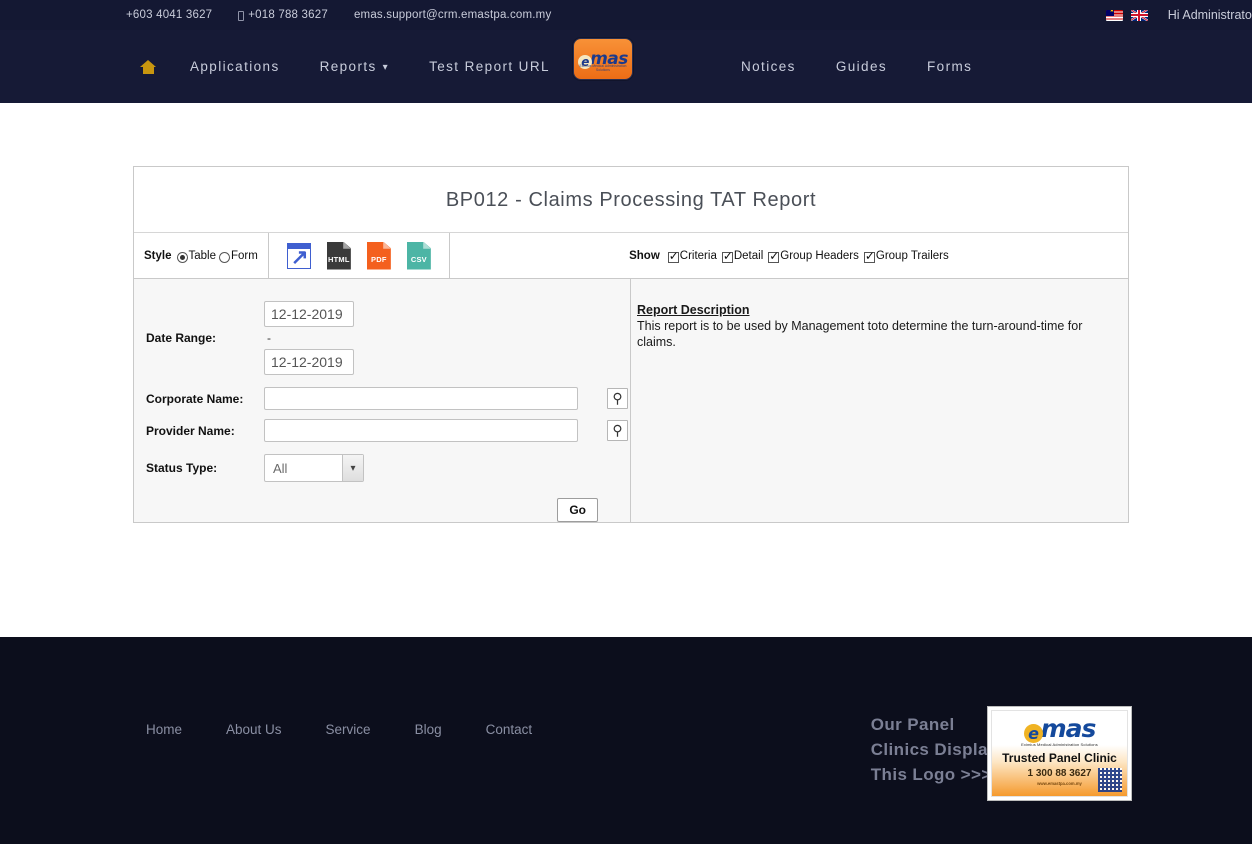 This screenshot has width=1252, height=844. Describe the element at coordinates (175, 729) in the screenshot. I see `footer-link-home: Home` at that location.